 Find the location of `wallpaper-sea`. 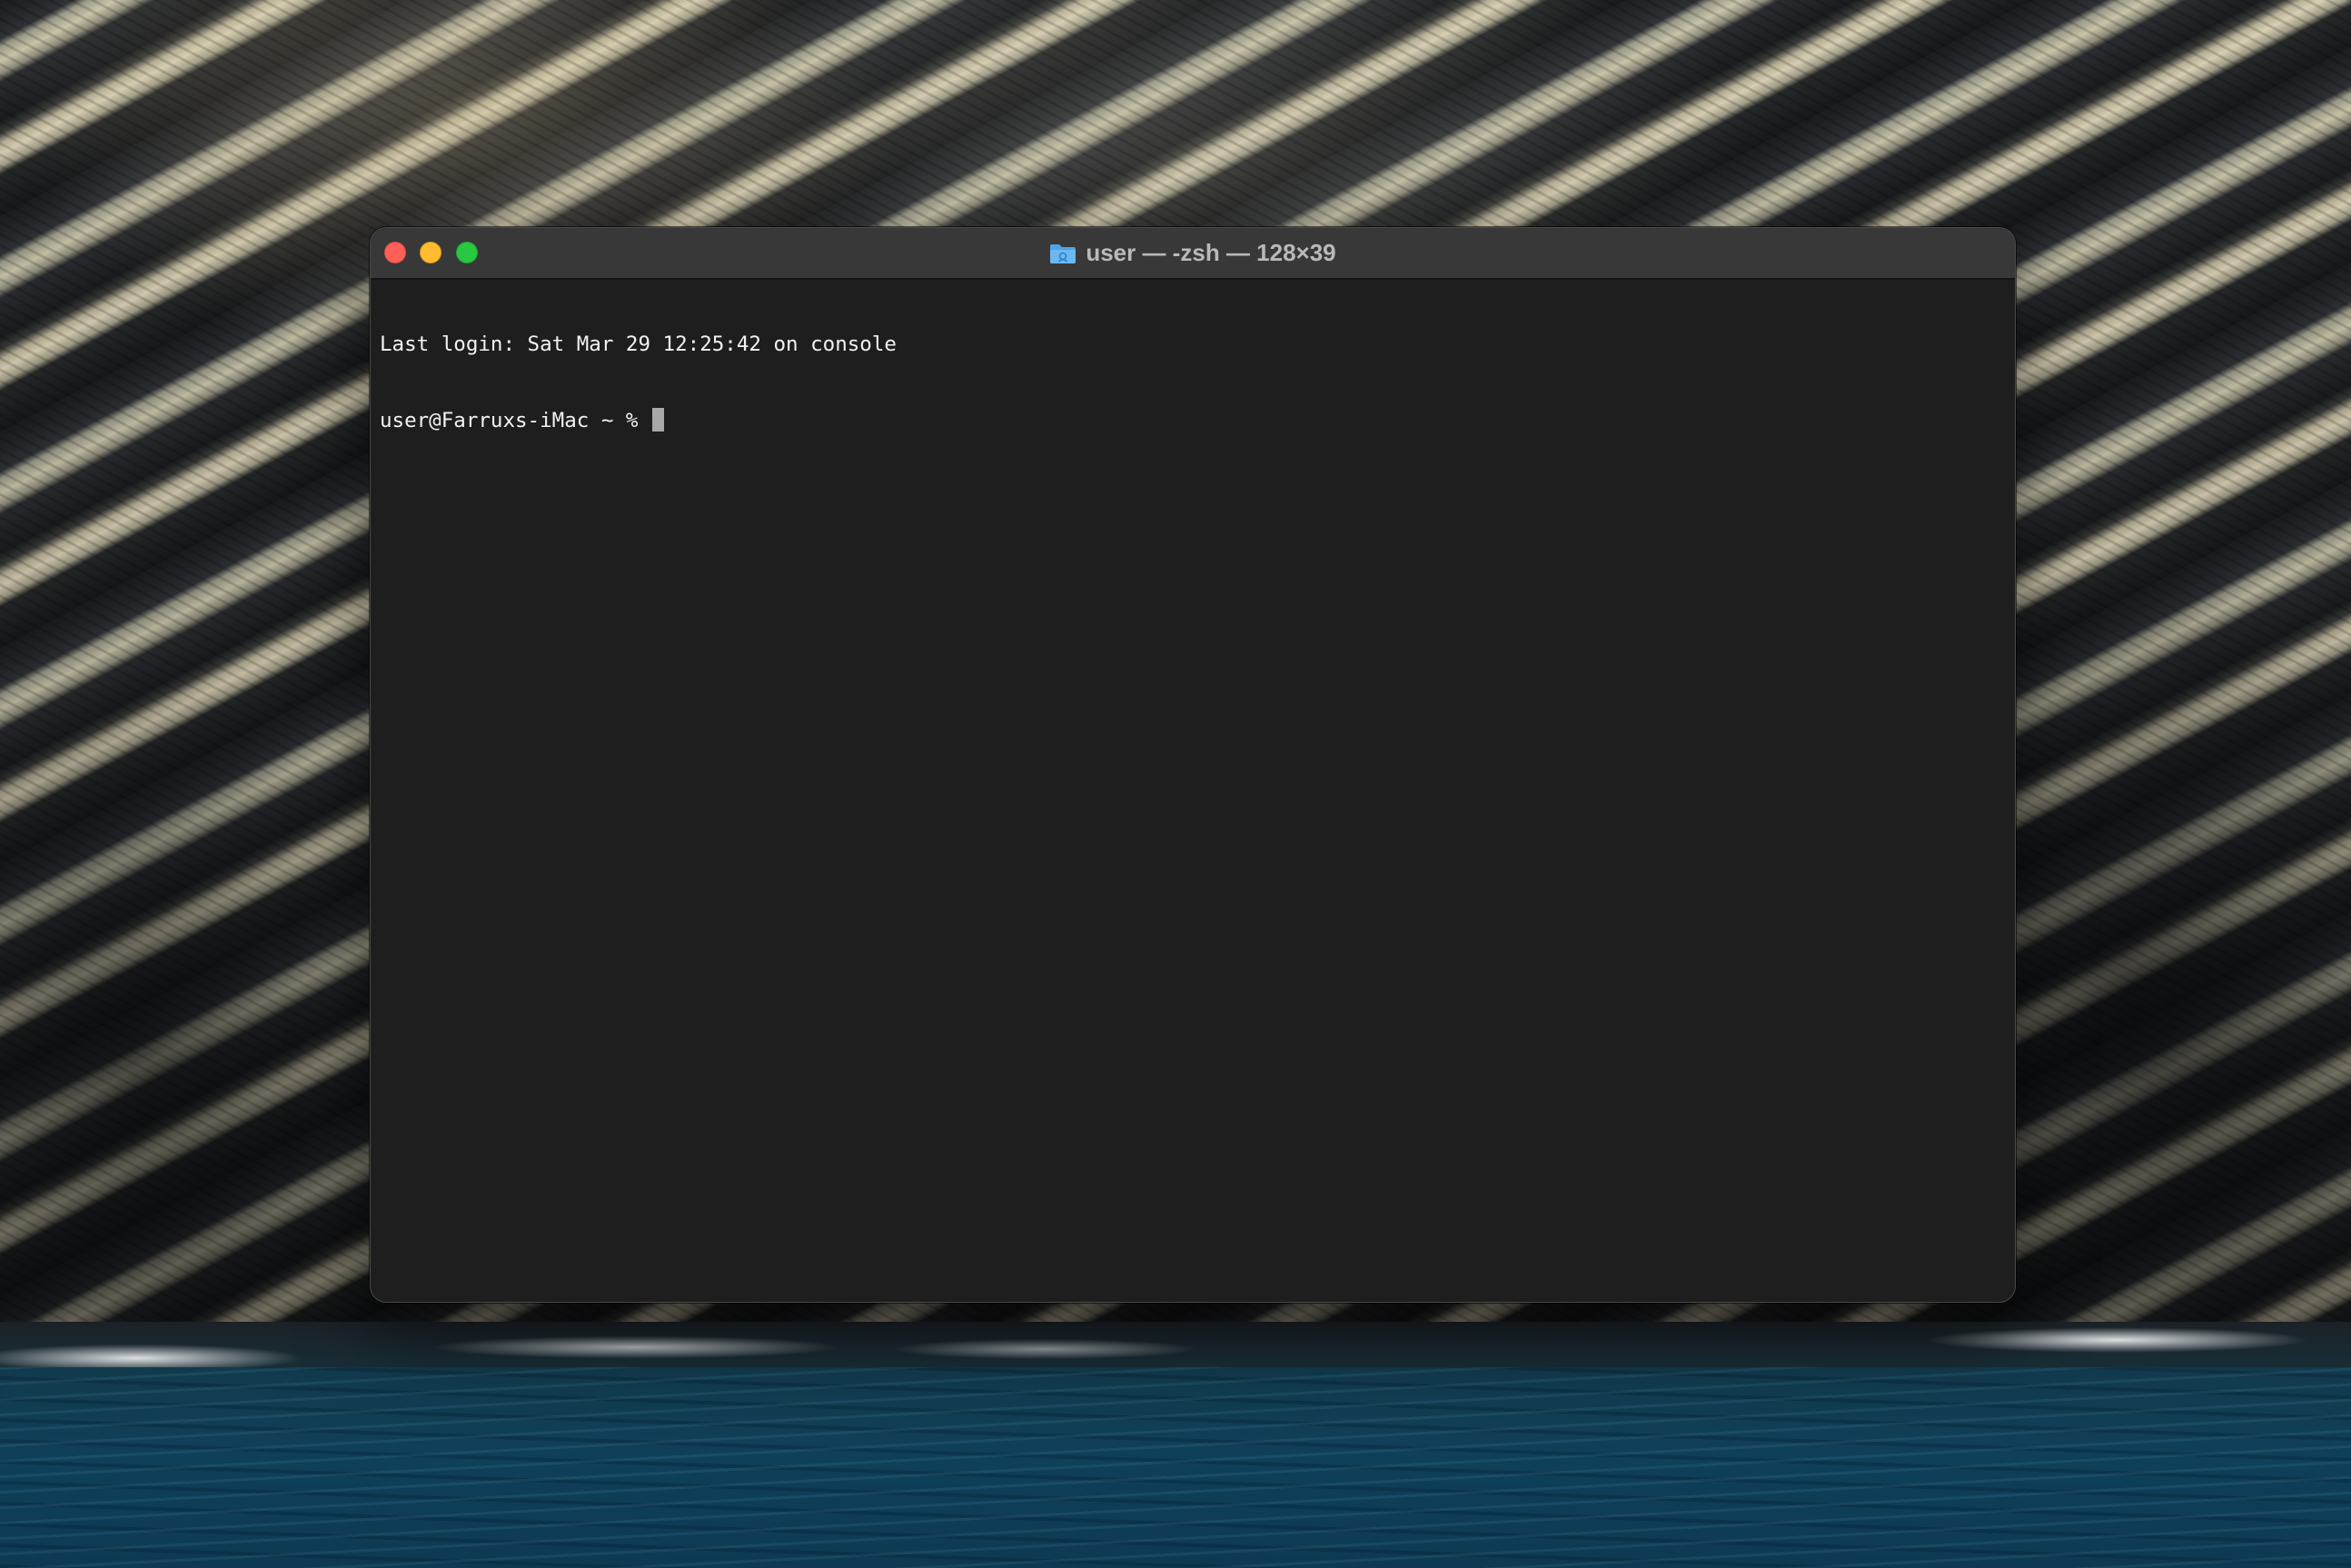

wallpaper-sea is located at coordinates (1175, 1467).